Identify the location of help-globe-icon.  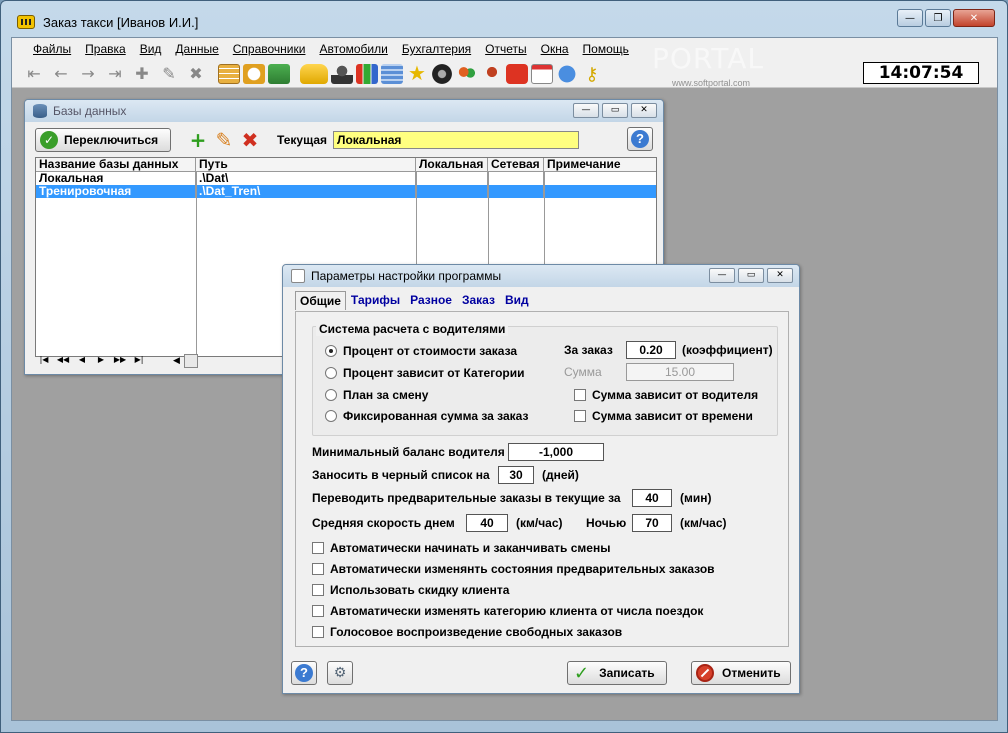
(567, 73).